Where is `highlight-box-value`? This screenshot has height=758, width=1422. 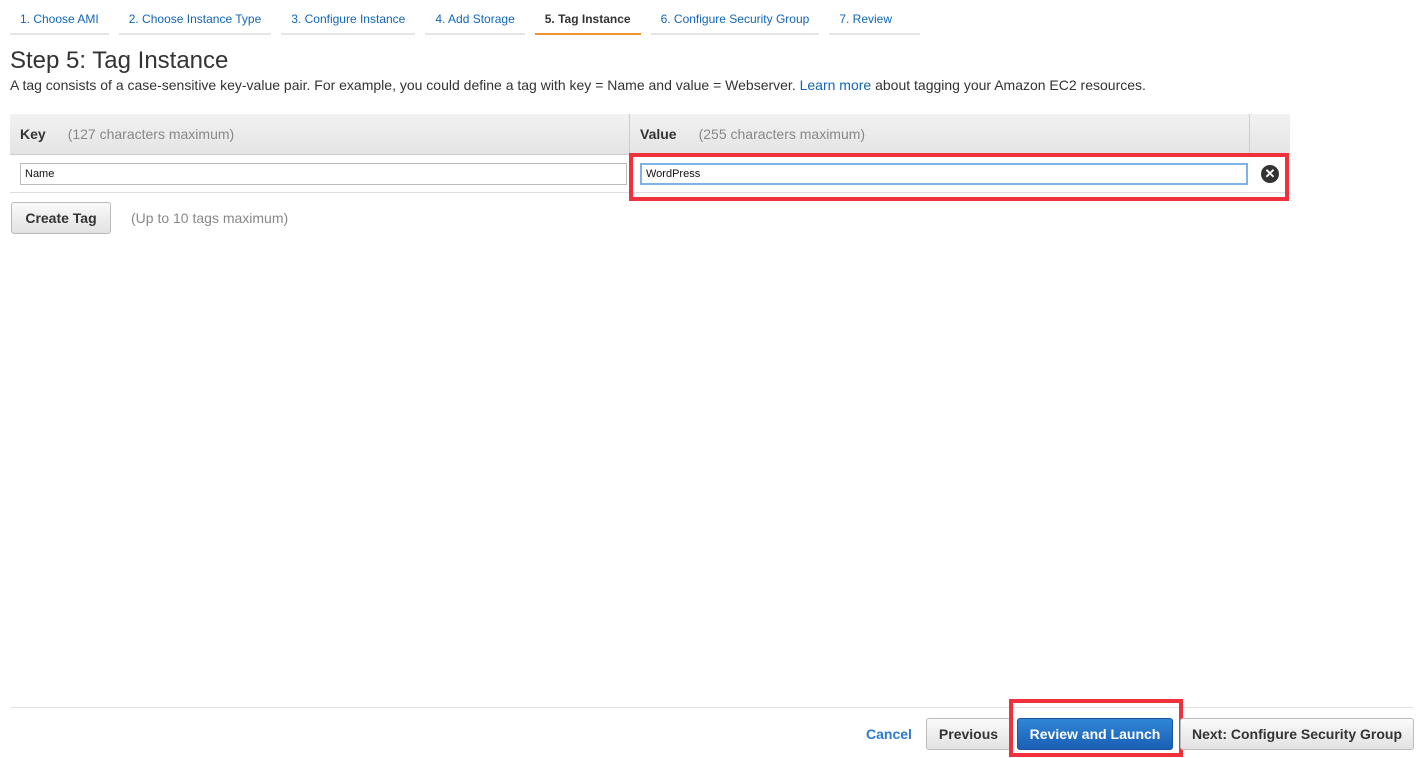
highlight-box-value is located at coordinates (959, 177).